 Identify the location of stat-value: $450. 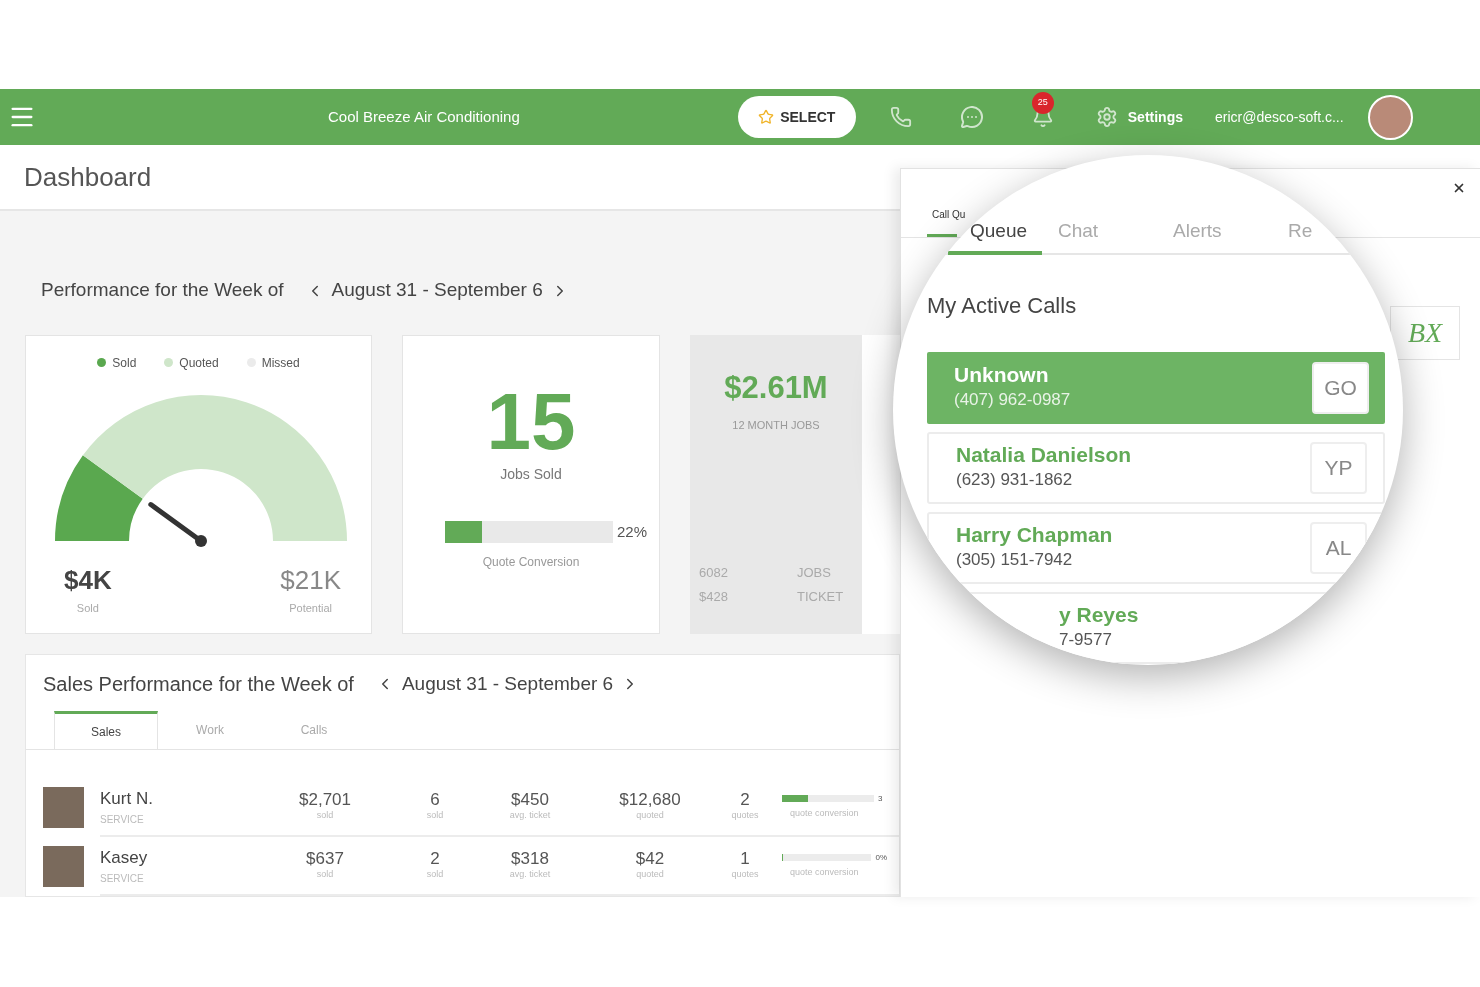
(530, 799).